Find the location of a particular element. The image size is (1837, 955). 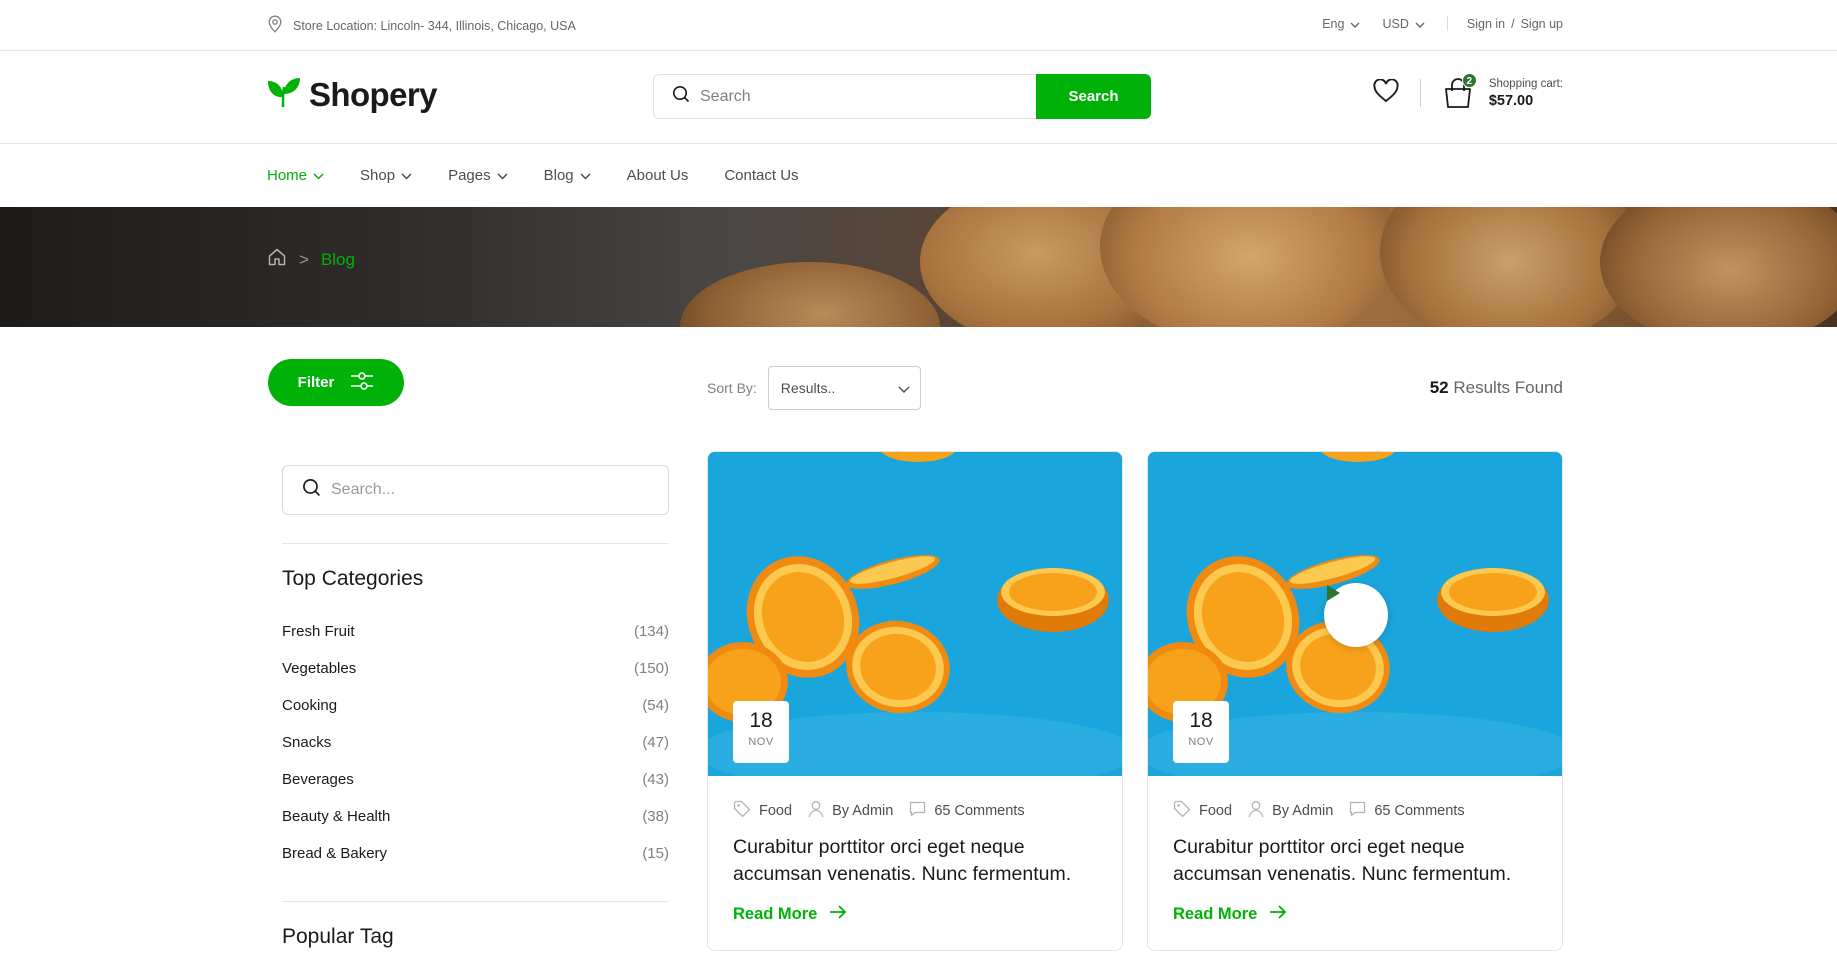

breadcrumb: > Blog is located at coordinates (311, 259).